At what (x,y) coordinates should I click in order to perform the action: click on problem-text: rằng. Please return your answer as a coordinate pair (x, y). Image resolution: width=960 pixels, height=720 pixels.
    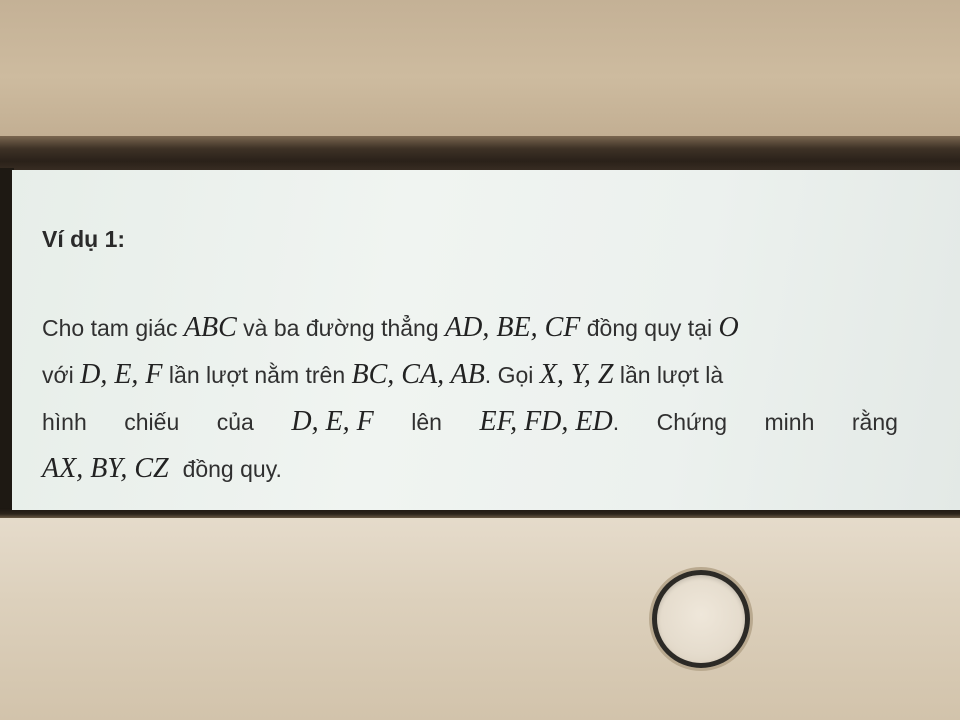
    Looking at the image, I should click on (874, 422).